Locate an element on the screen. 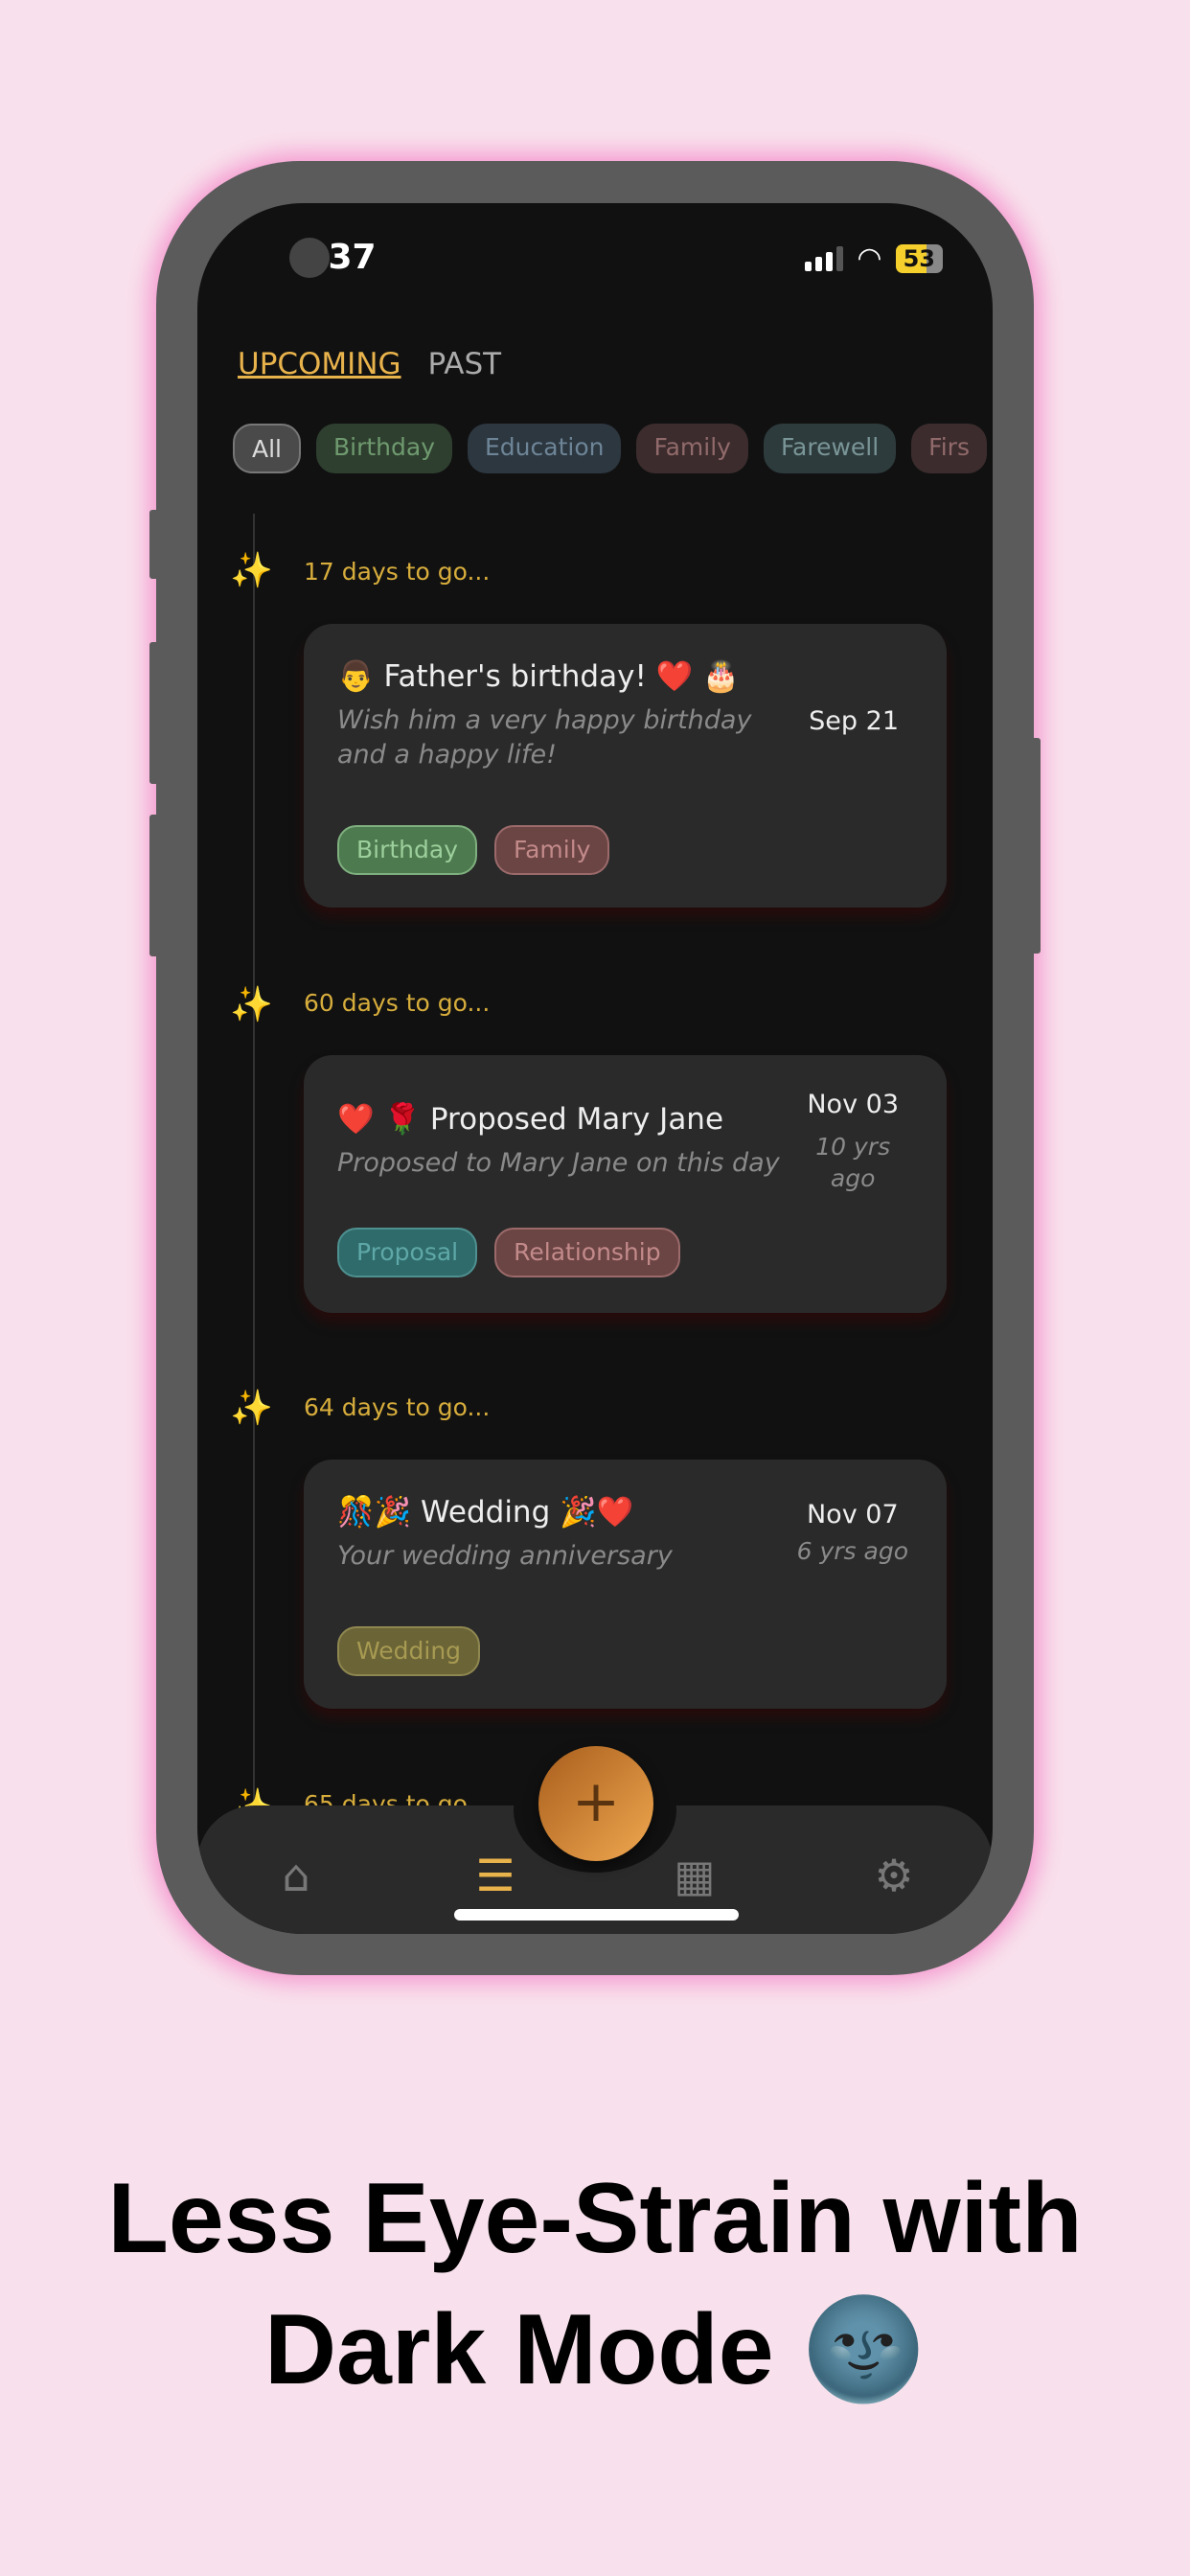 This screenshot has width=1190, height=2576. battery-icon: 53 is located at coordinates (919, 258).